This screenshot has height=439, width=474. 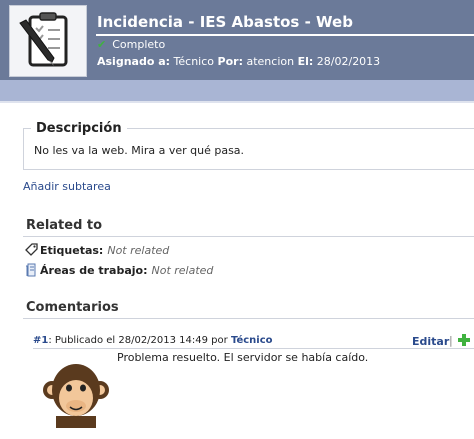 I want to click on header-band, so click(x=237, y=90).